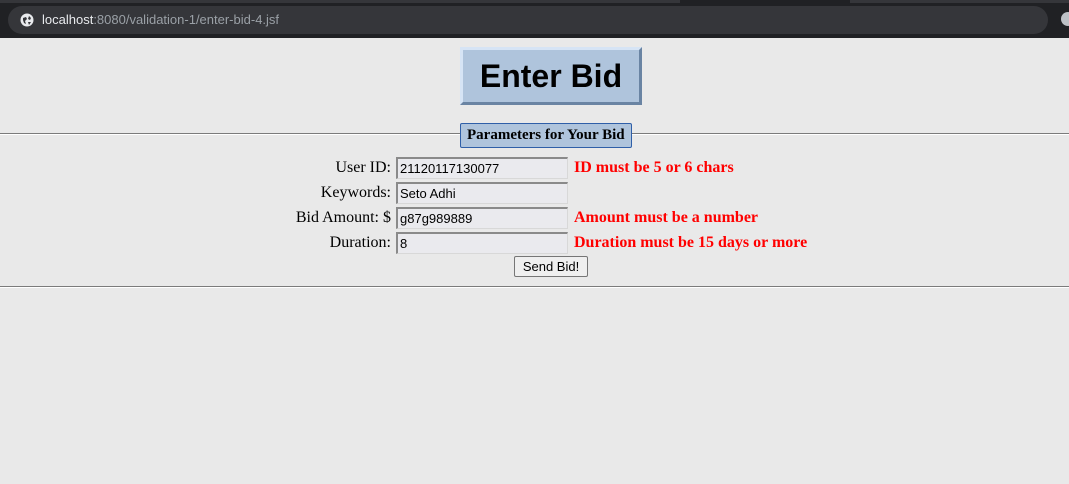 The width and height of the screenshot is (1069, 484). Describe the element at coordinates (534, 1) in the screenshot. I see `tab-strip` at that location.